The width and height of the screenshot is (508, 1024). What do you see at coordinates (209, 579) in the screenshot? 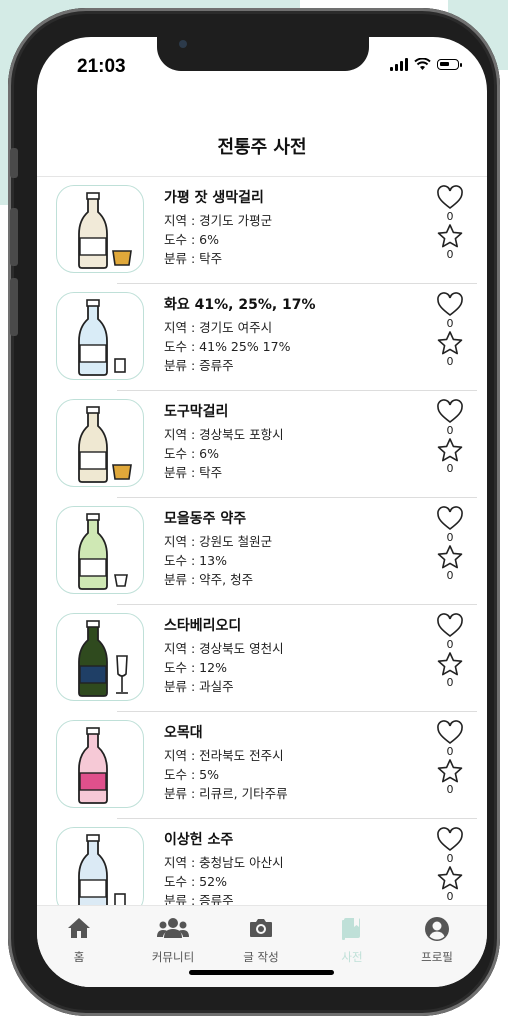
I see `item-category: 분류 : 약주, 청주` at bounding box center [209, 579].